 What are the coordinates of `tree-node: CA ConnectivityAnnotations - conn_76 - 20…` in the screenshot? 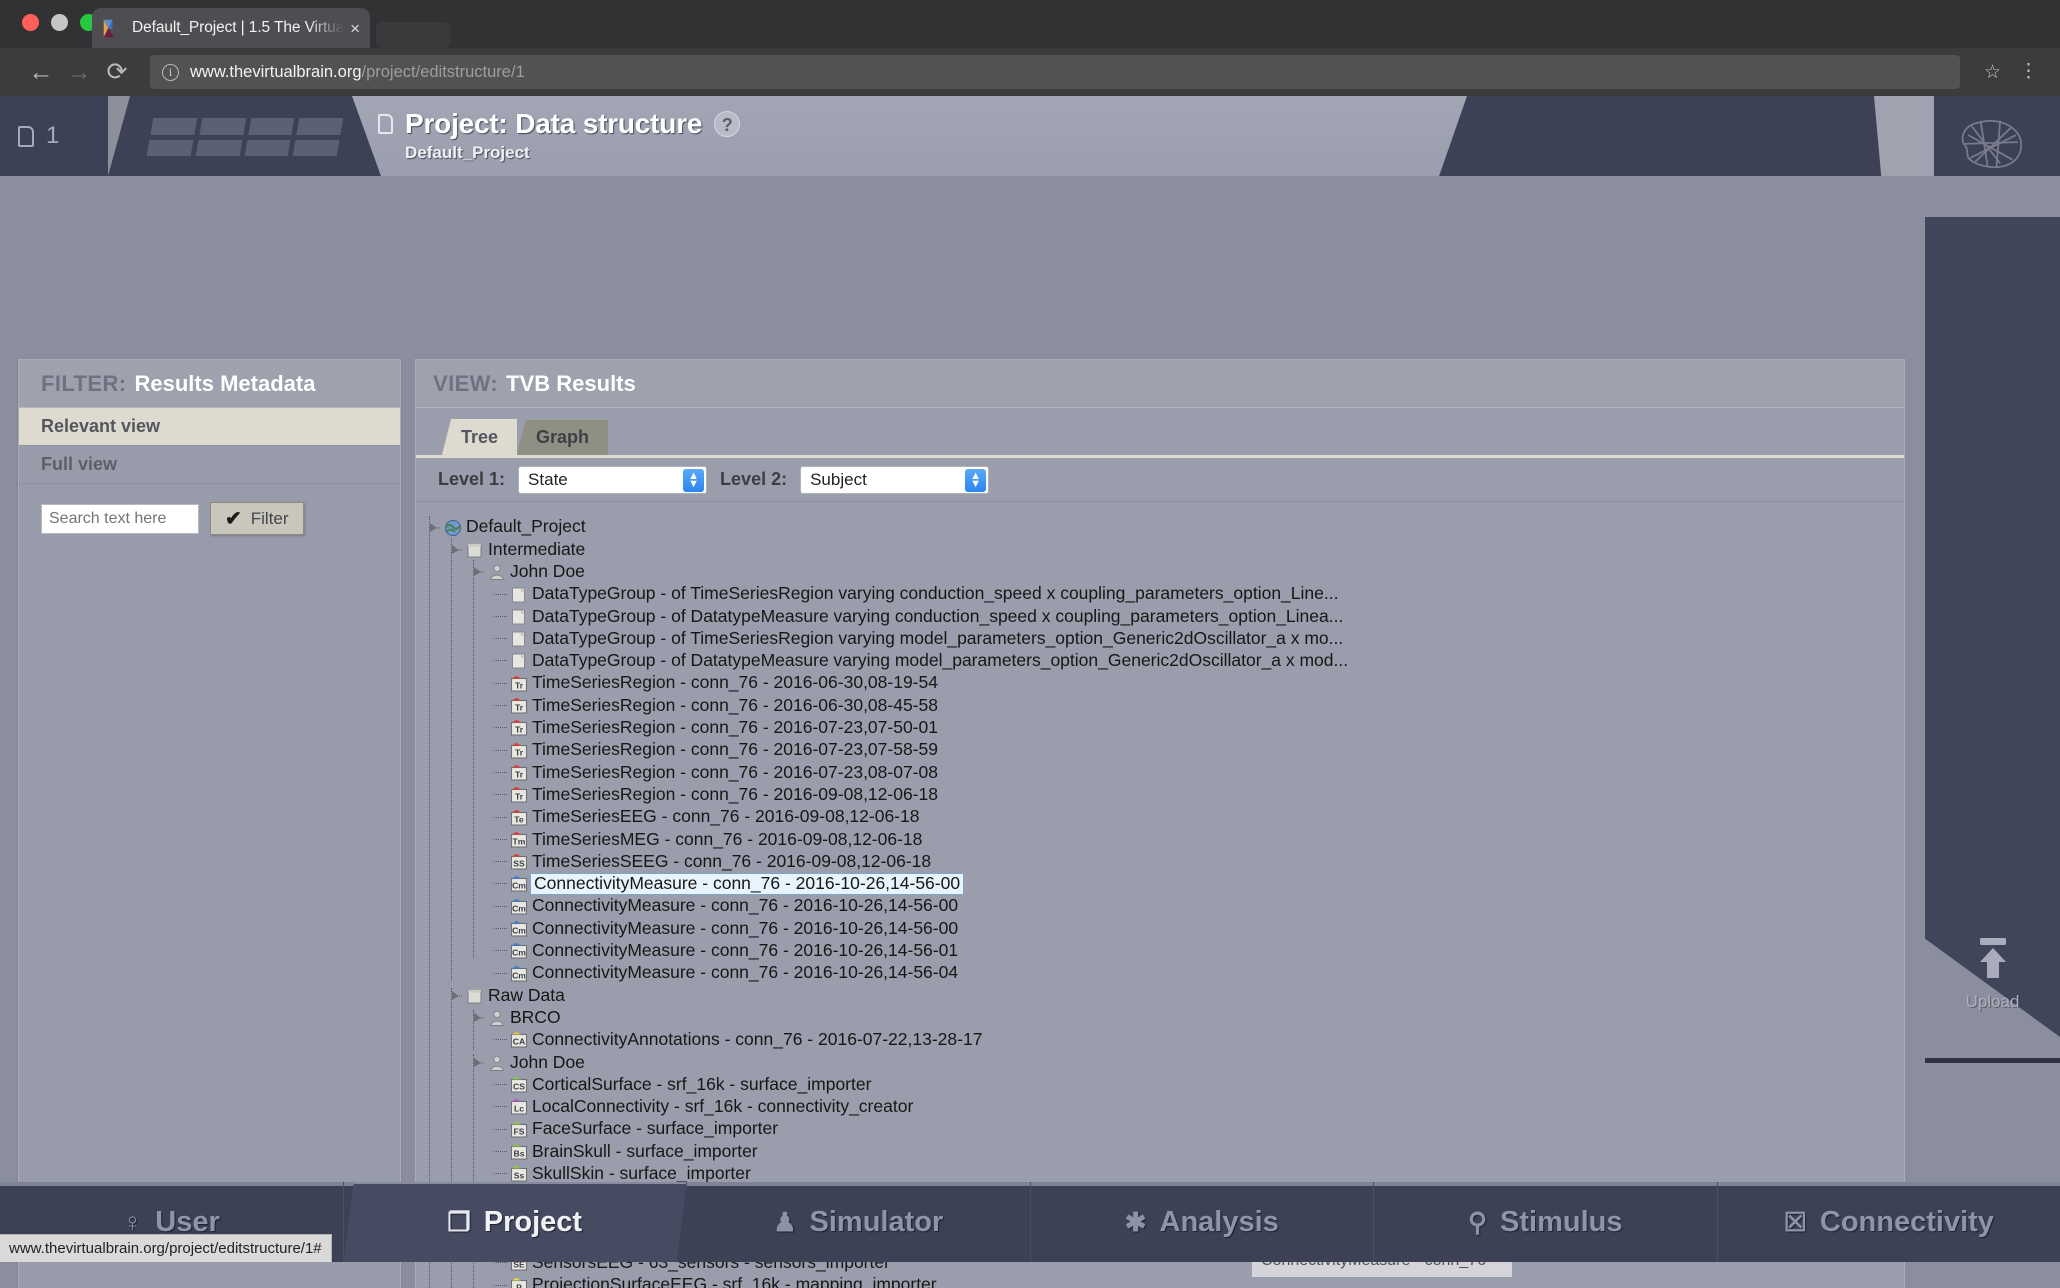 It's located at (1166, 1040).